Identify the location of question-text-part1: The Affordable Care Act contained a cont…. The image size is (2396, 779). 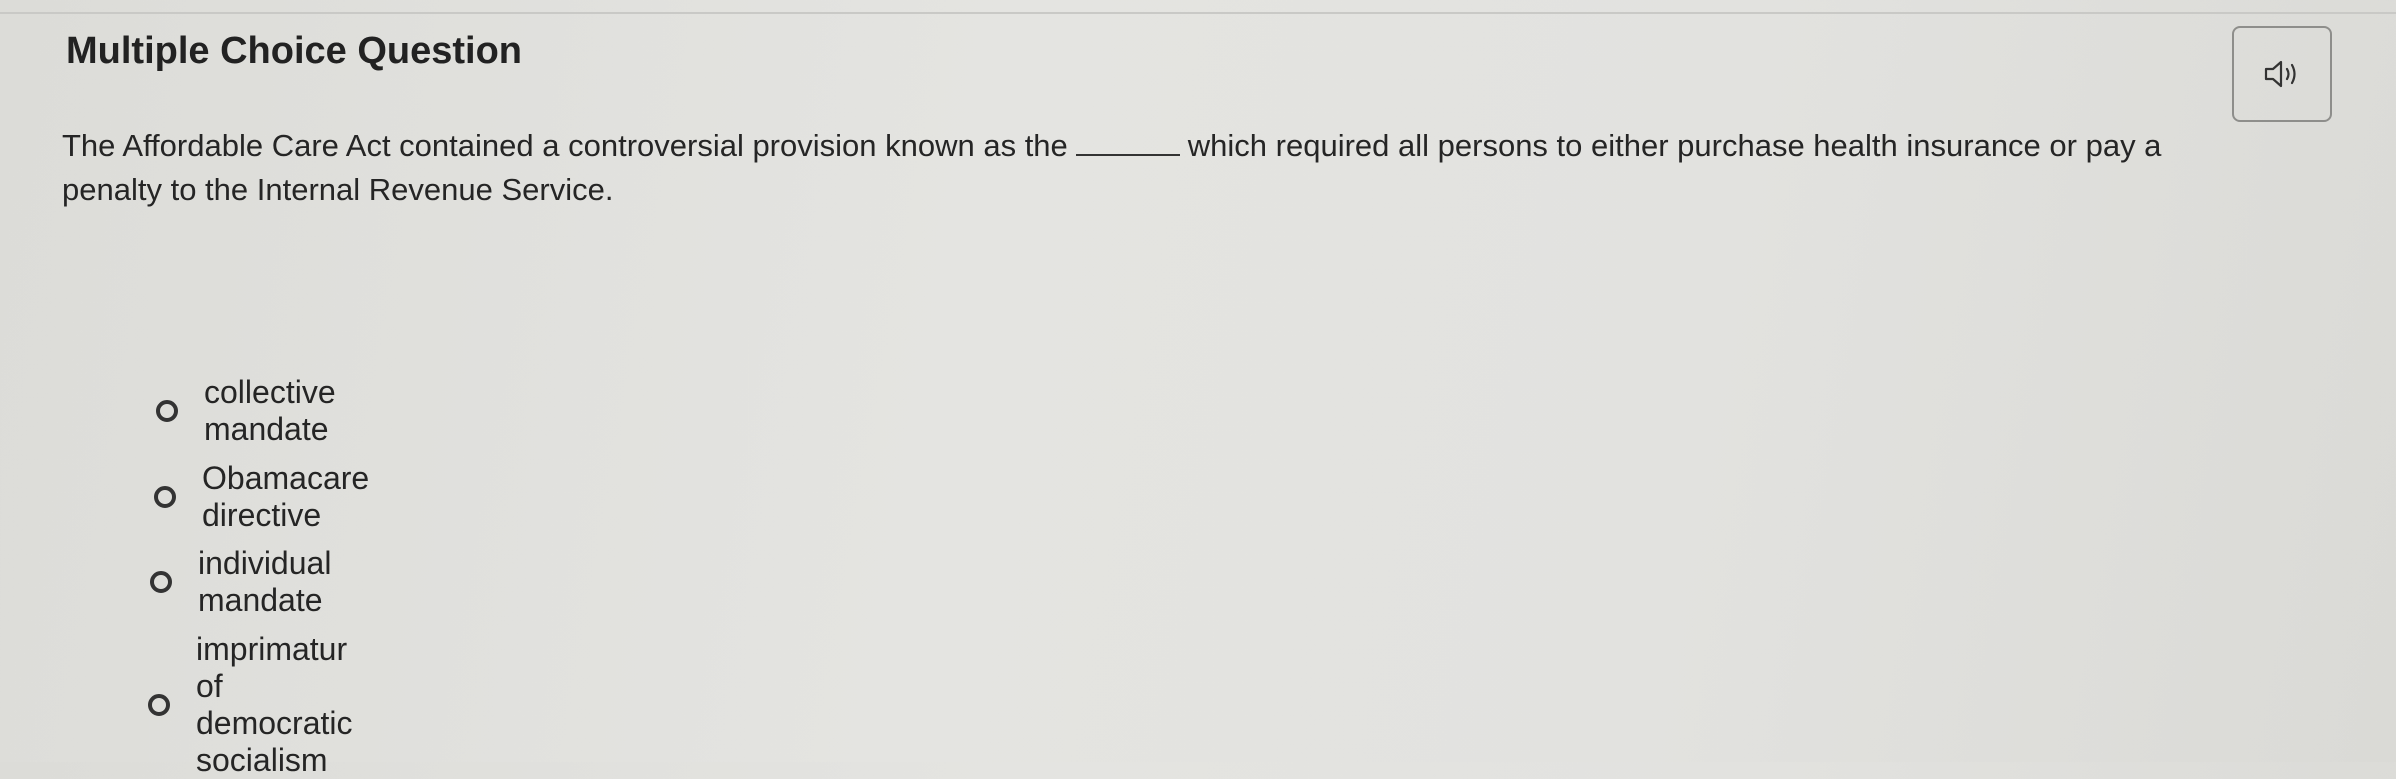
(565, 145).